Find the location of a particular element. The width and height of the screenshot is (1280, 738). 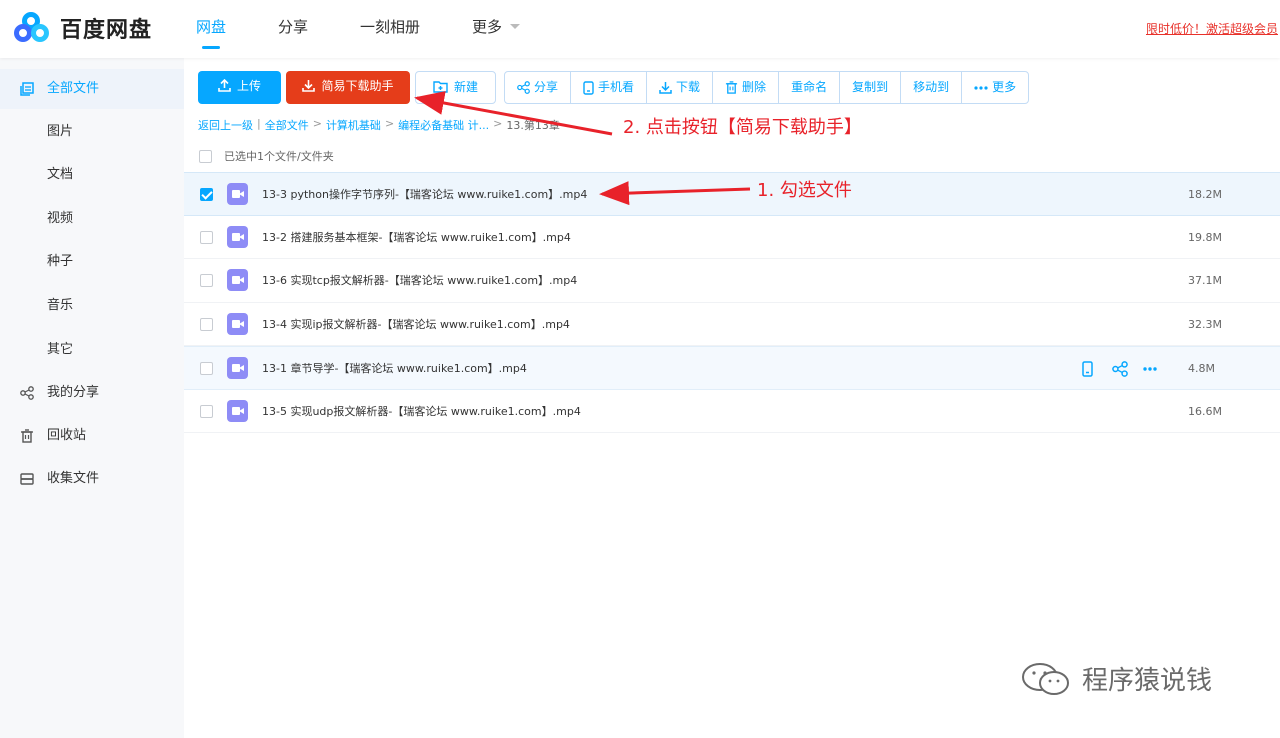

selection-count: 已选中1个文件/文件夹 is located at coordinates (279, 156).